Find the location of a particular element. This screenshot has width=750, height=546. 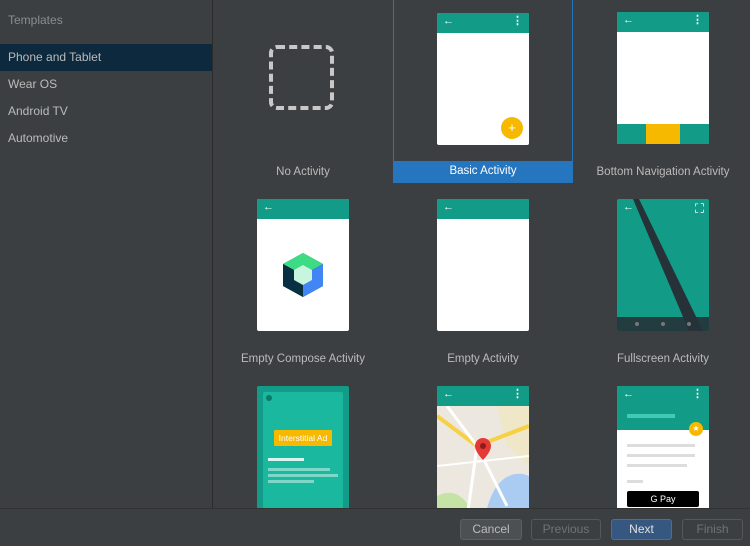

tile-interstitial-ad: Interstitial Ad is located at coordinates (303, 441).